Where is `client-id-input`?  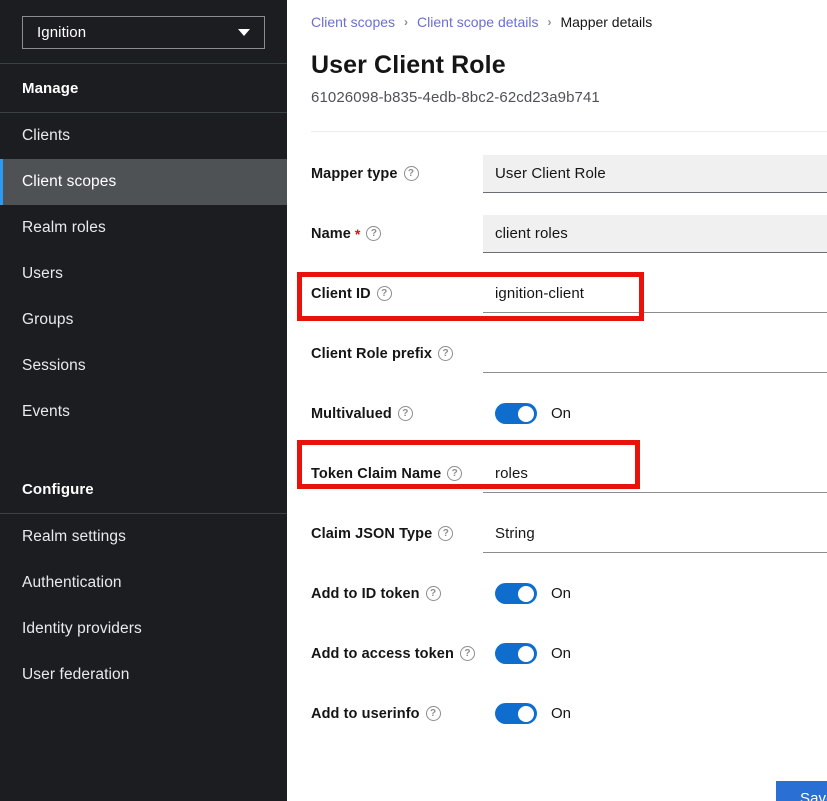 client-id-input is located at coordinates (655, 293).